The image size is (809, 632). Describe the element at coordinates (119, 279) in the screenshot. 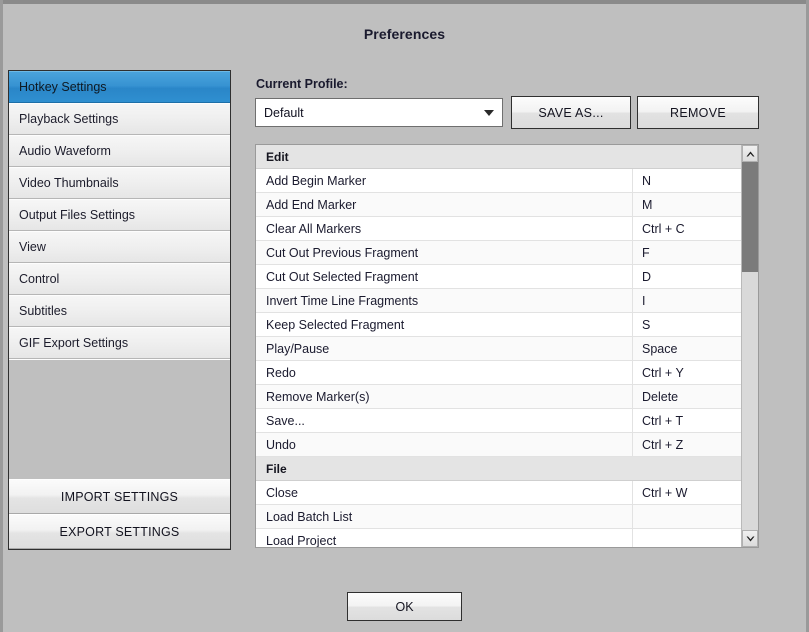

I see `sidebar-item-control: Control` at that location.